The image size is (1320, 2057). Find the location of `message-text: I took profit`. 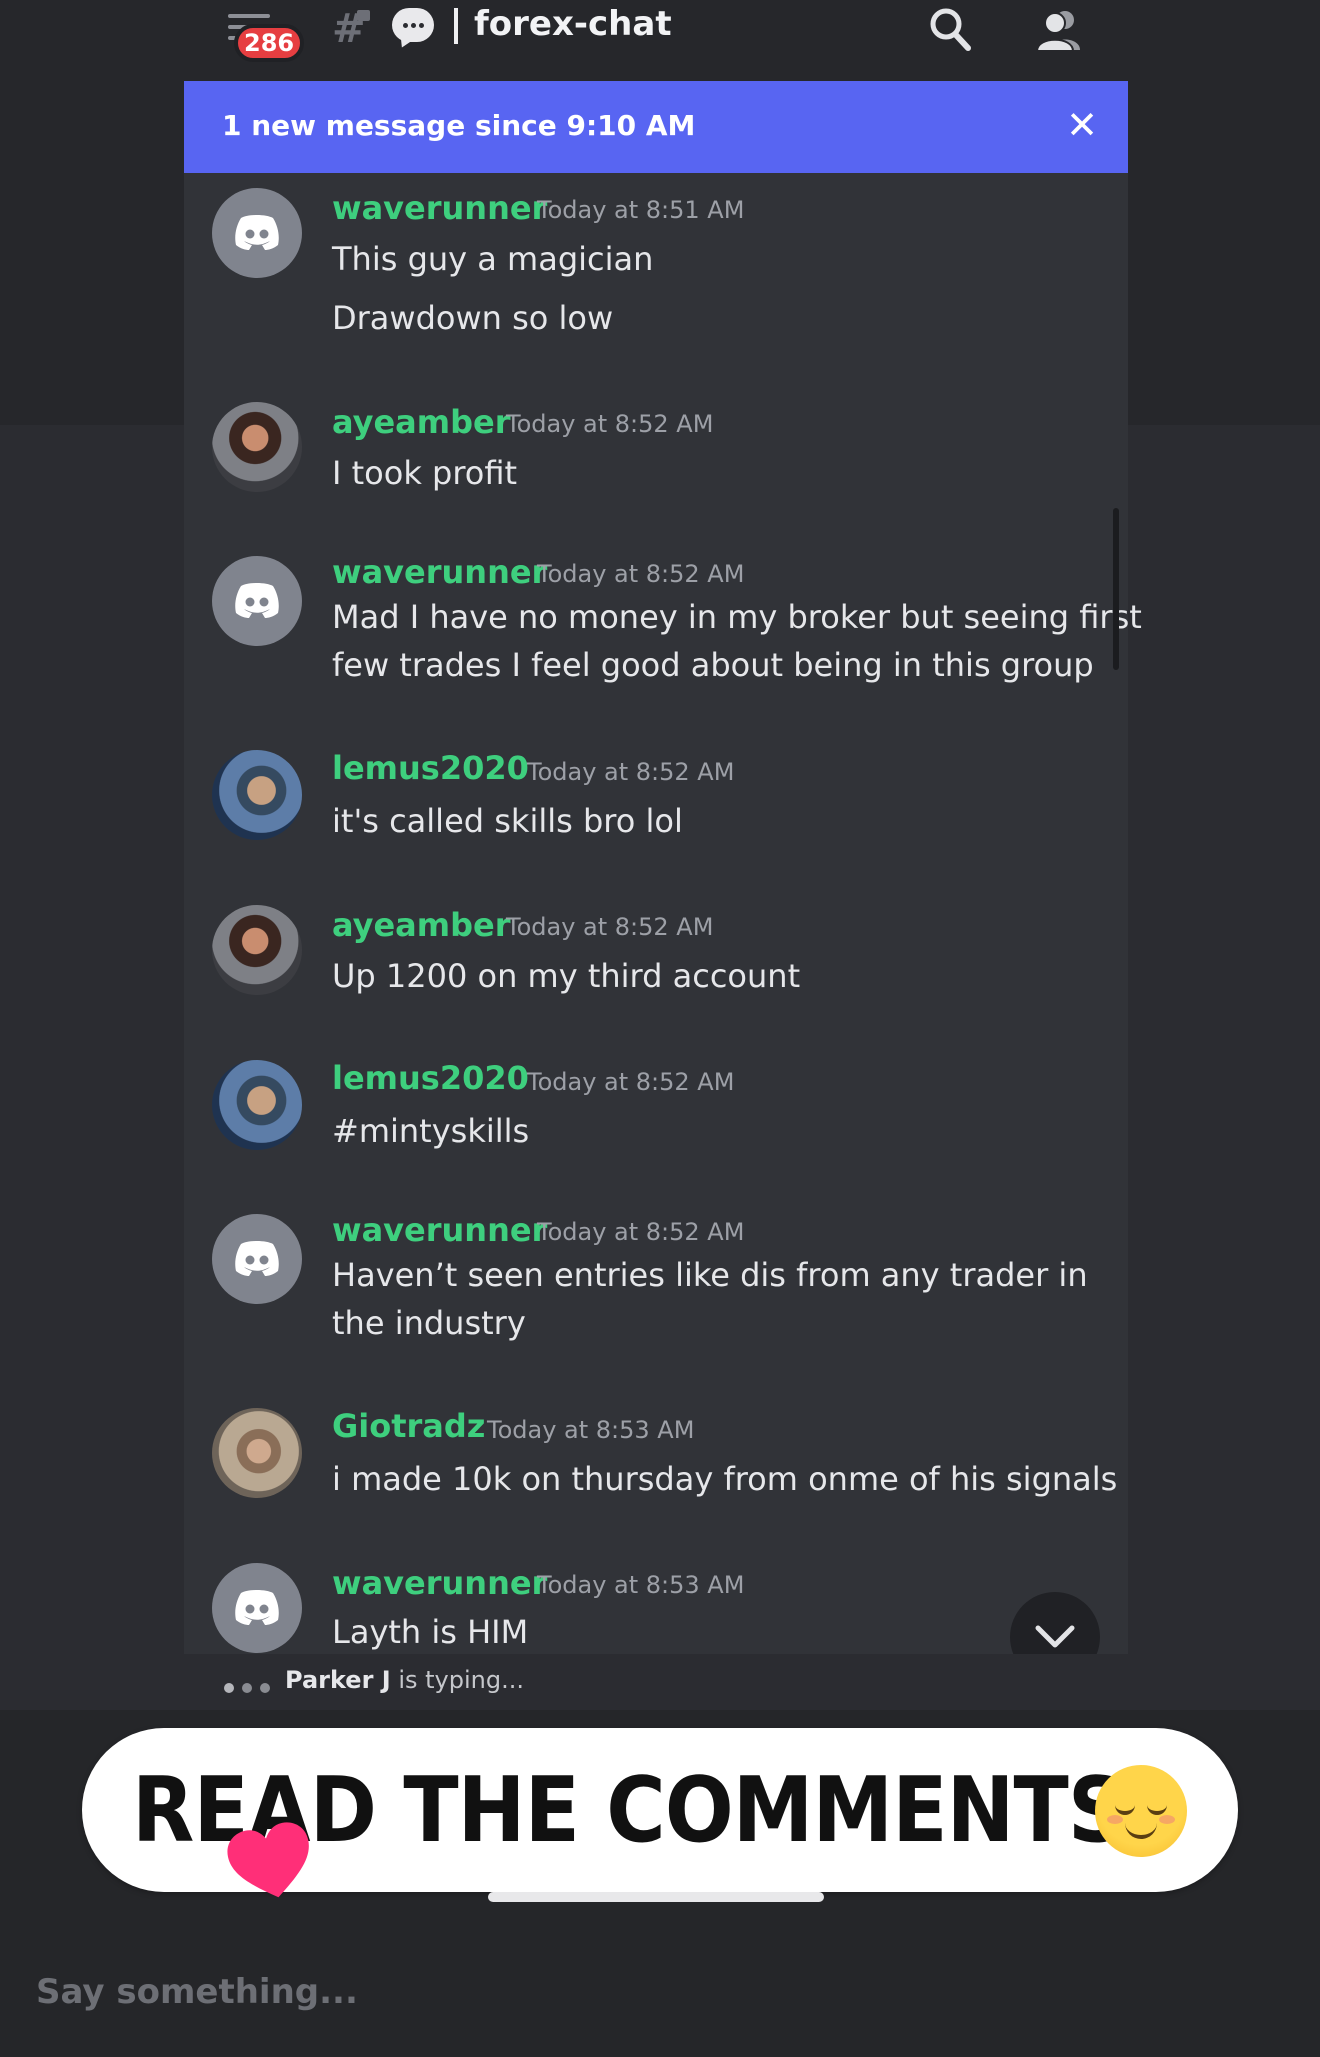

message-text: I took profit is located at coordinates (425, 473).